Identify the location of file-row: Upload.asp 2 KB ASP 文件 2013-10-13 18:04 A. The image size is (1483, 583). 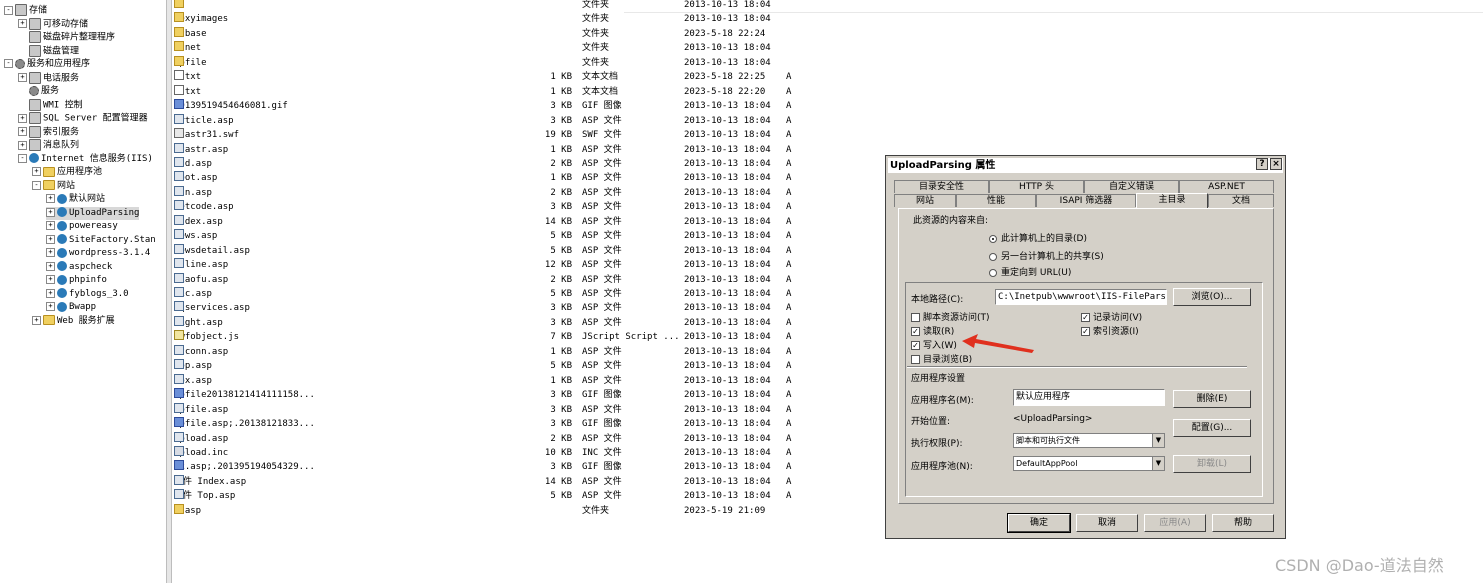
(481, 438).